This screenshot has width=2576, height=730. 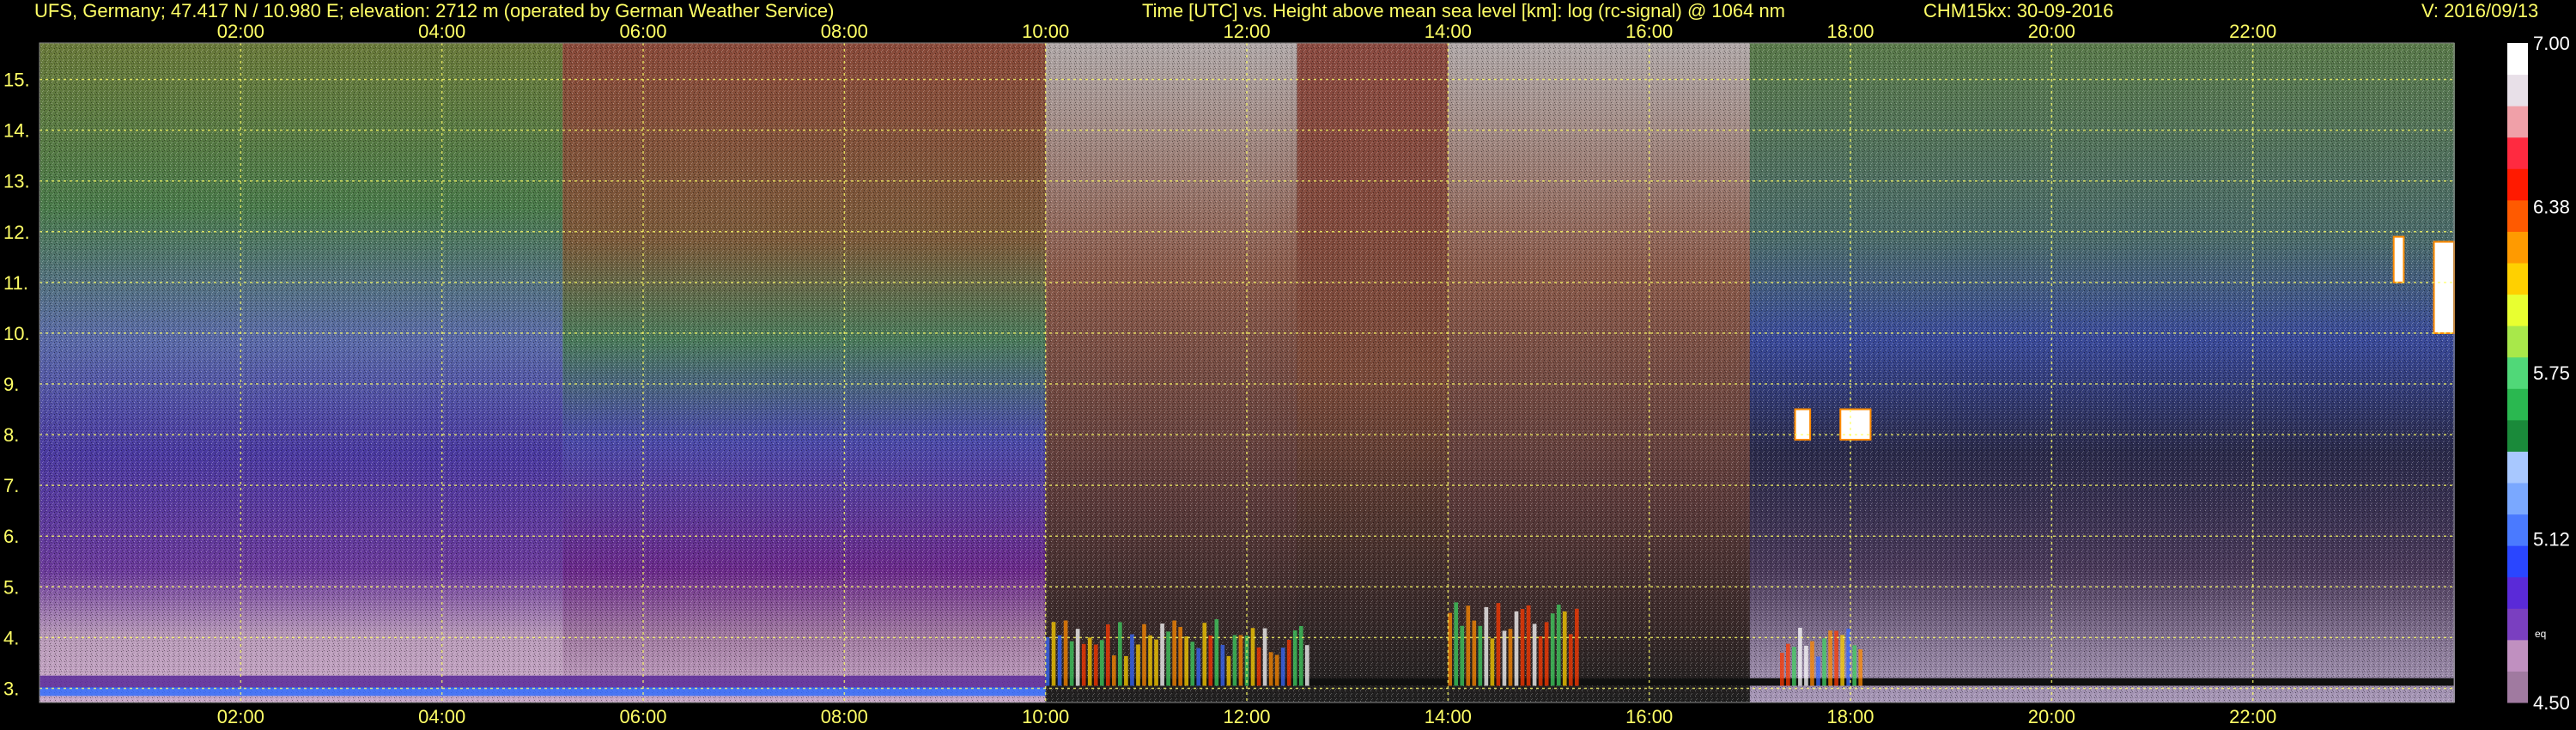 What do you see at coordinates (2551, 540) in the screenshot?
I see `colorbar-tick-label: 5.12` at bounding box center [2551, 540].